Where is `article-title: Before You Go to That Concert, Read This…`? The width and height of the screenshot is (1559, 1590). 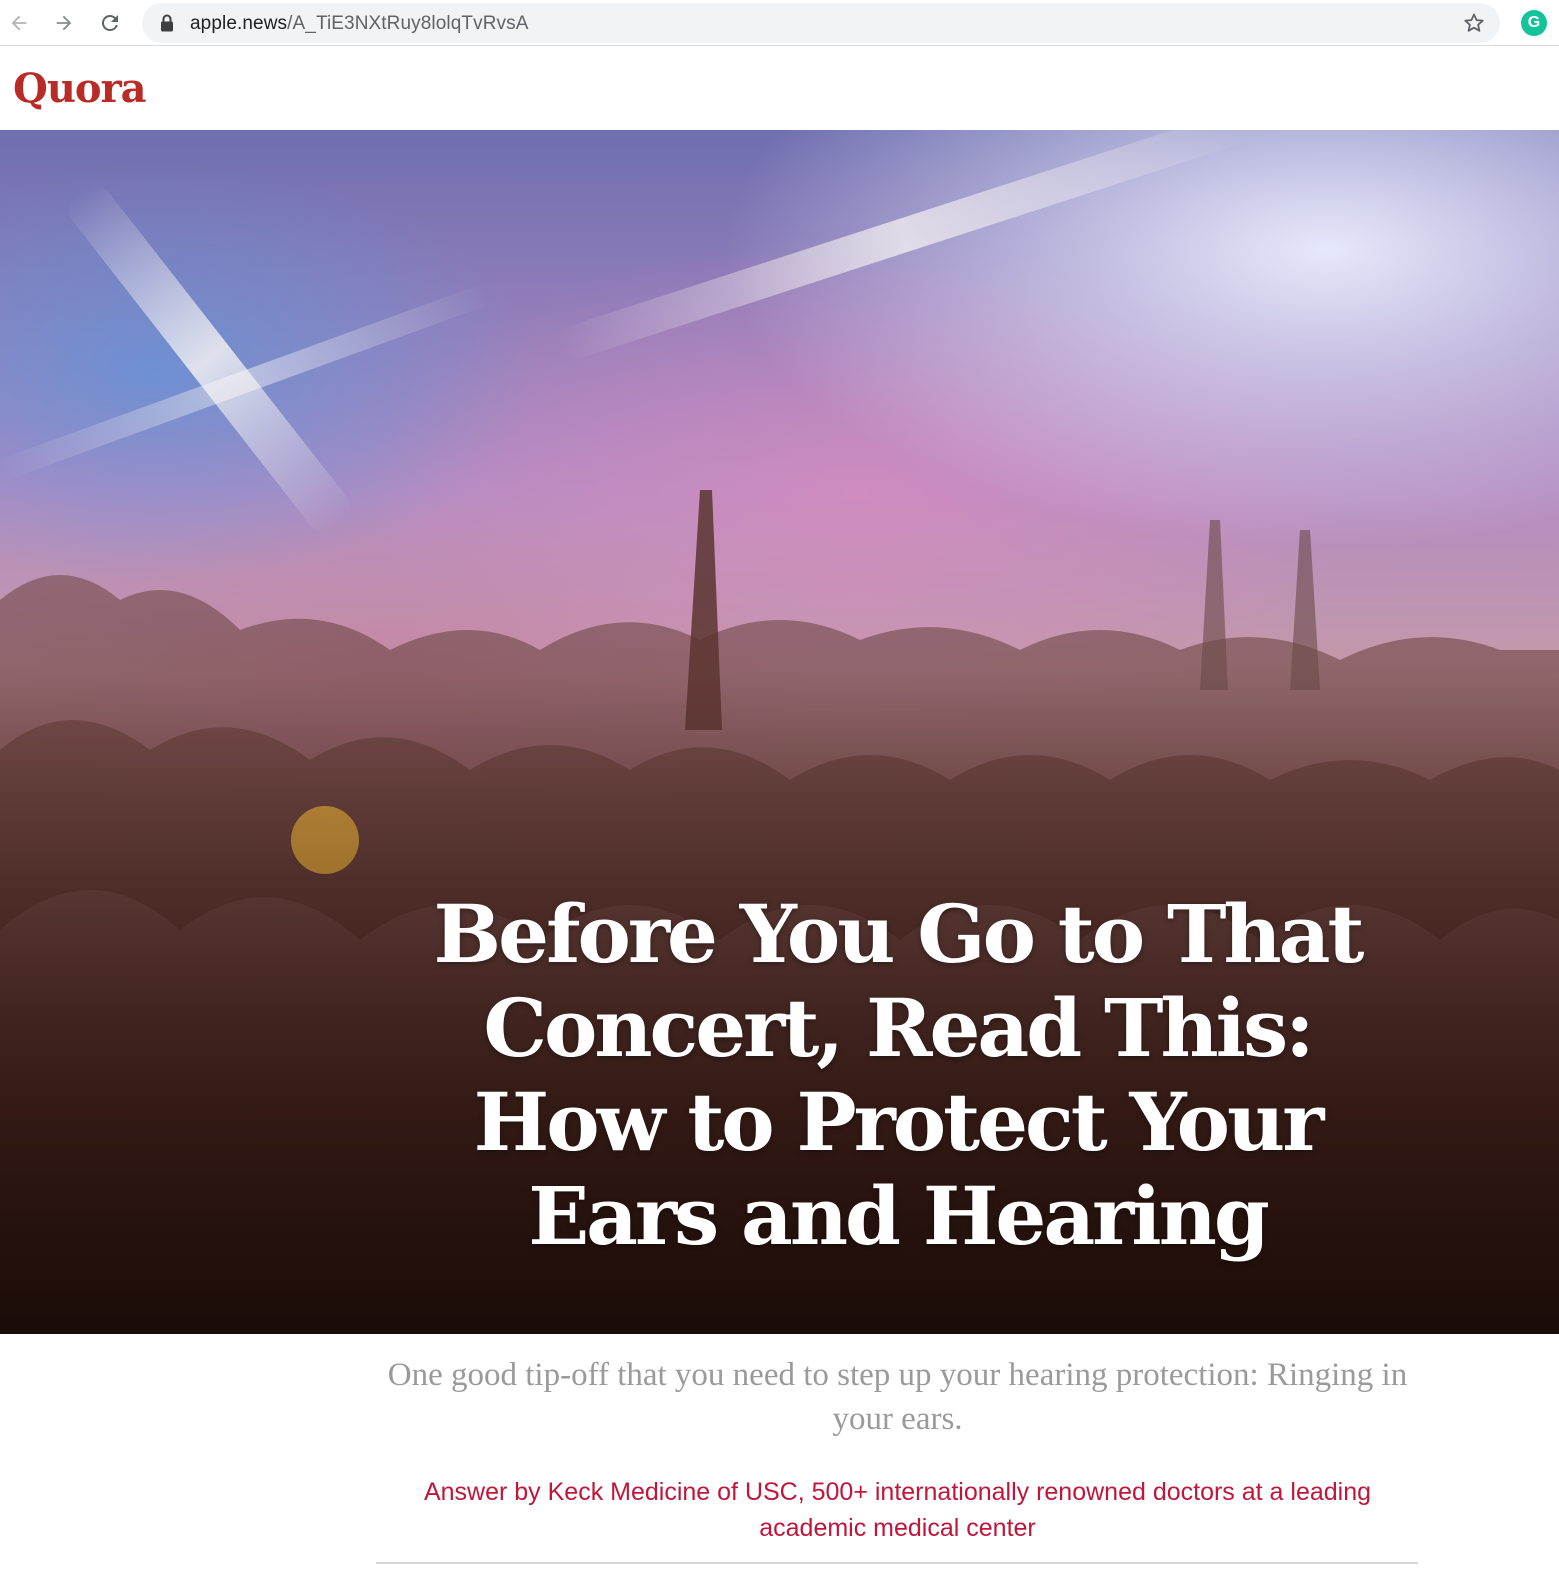
article-title: Before You Go to That Concert, Read This… is located at coordinates (899, 1075).